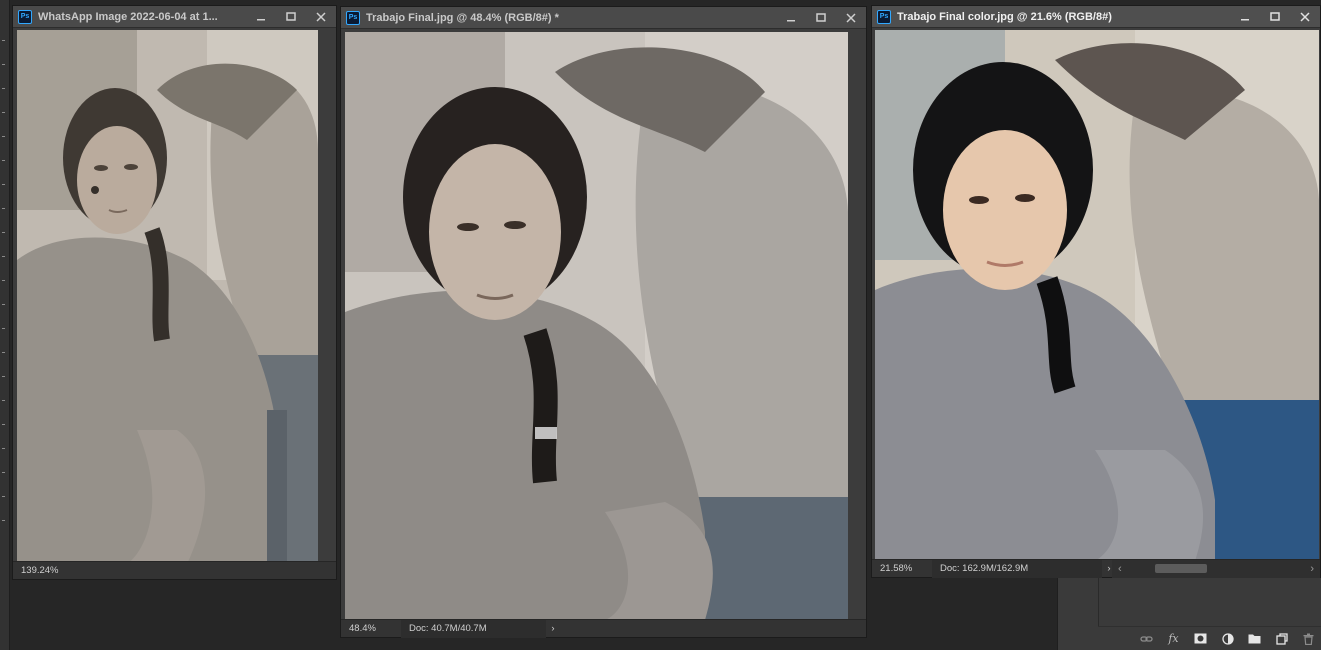  I want to click on document-title: Trabajo Final.jpg @ 48.4% (RGB/8#) *, so click(462, 17).